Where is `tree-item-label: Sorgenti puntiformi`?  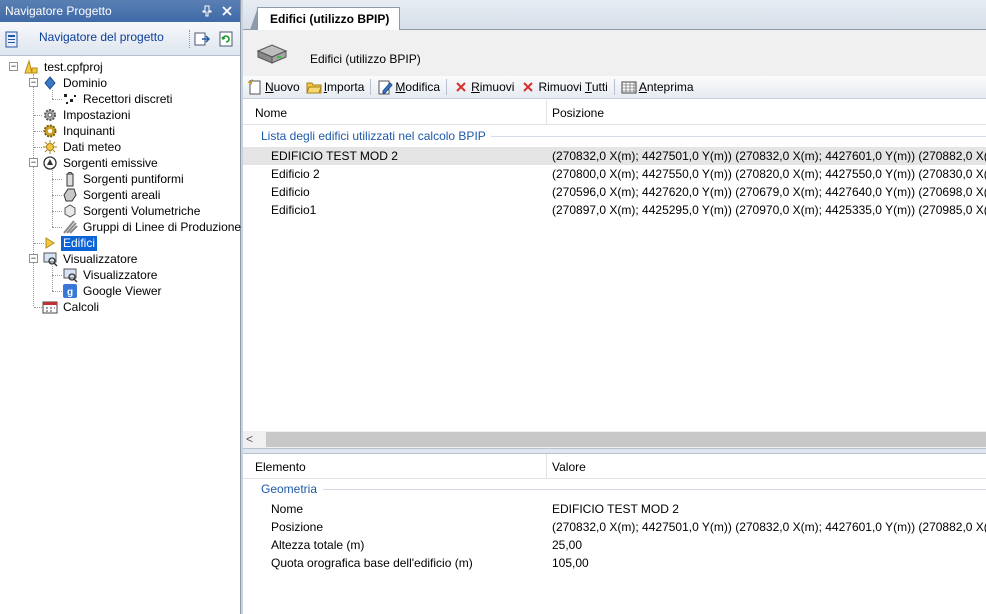 tree-item-label: Sorgenti puntiformi is located at coordinates (133, 178).